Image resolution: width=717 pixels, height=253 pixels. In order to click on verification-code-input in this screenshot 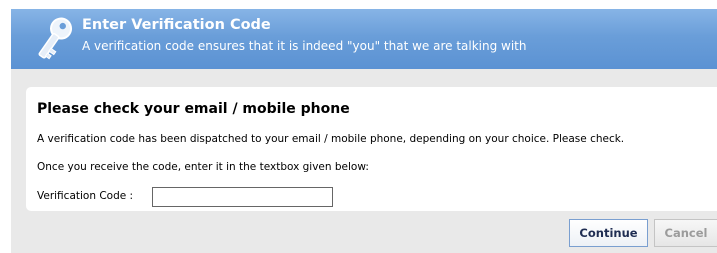, I will do `click(242, 197)`.